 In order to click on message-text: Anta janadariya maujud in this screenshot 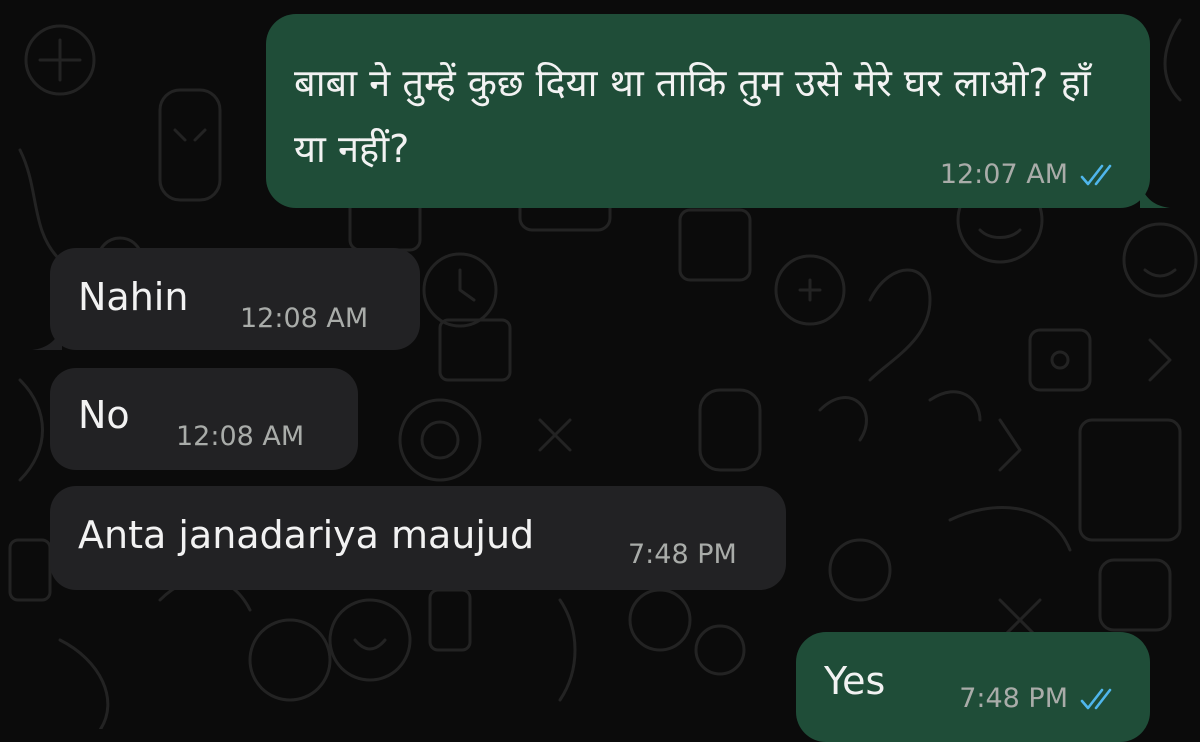, I will do `click(306, 535)`.